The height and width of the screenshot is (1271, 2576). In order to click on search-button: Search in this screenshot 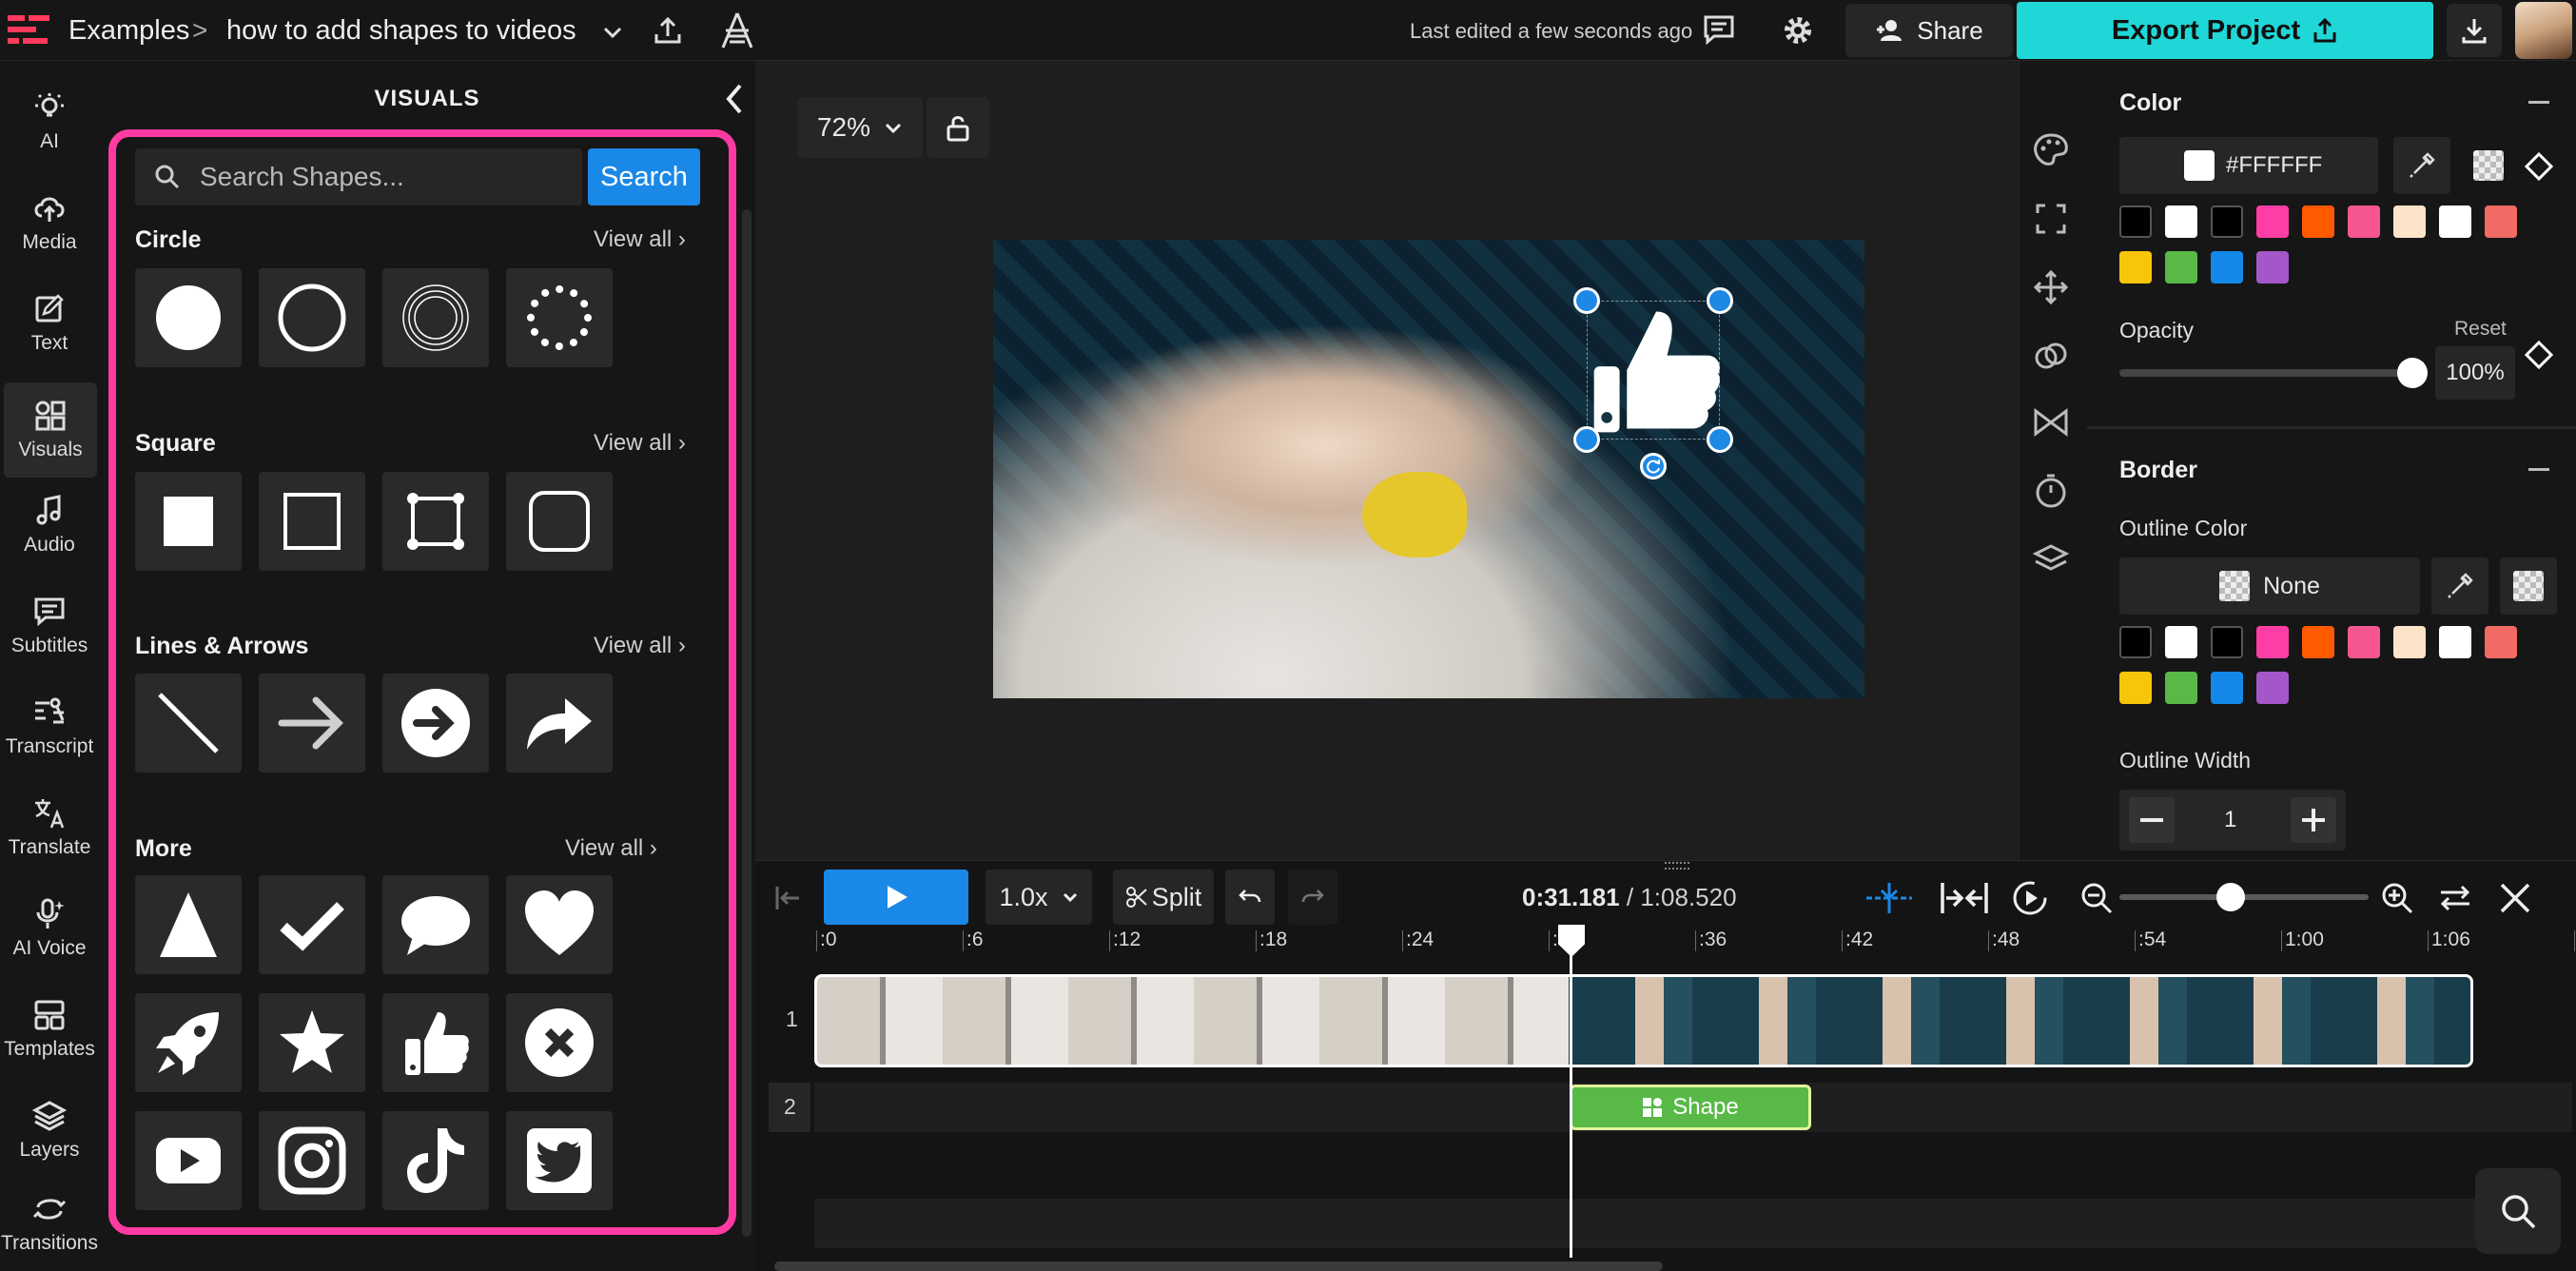, I will do `click(644, 176)`.